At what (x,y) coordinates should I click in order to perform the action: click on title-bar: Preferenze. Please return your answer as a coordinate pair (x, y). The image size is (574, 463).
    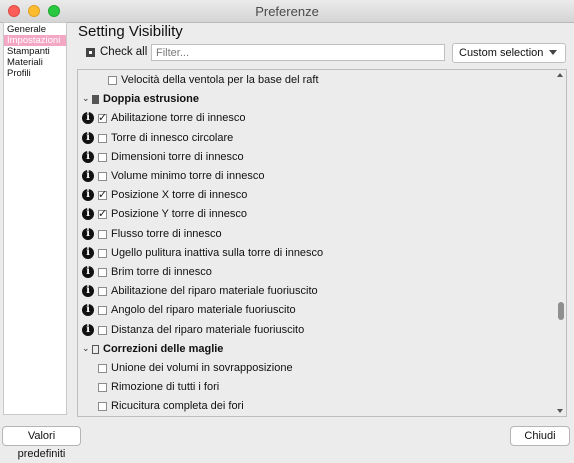
    Looking at the image, I should click on (287, 11).